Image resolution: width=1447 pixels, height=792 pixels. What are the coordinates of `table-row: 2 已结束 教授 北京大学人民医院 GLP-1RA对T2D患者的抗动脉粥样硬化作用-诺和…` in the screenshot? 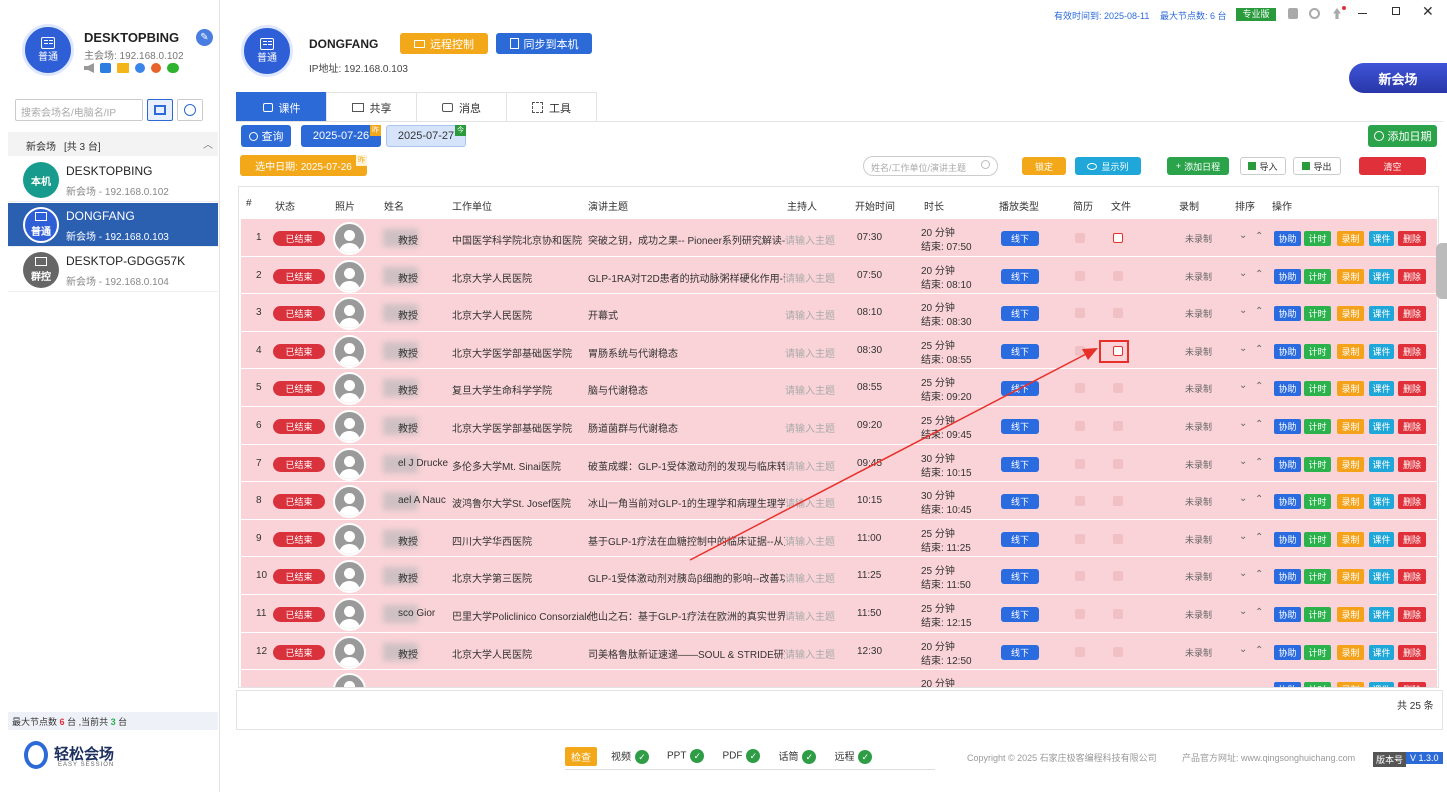 It's located at (839, 275).